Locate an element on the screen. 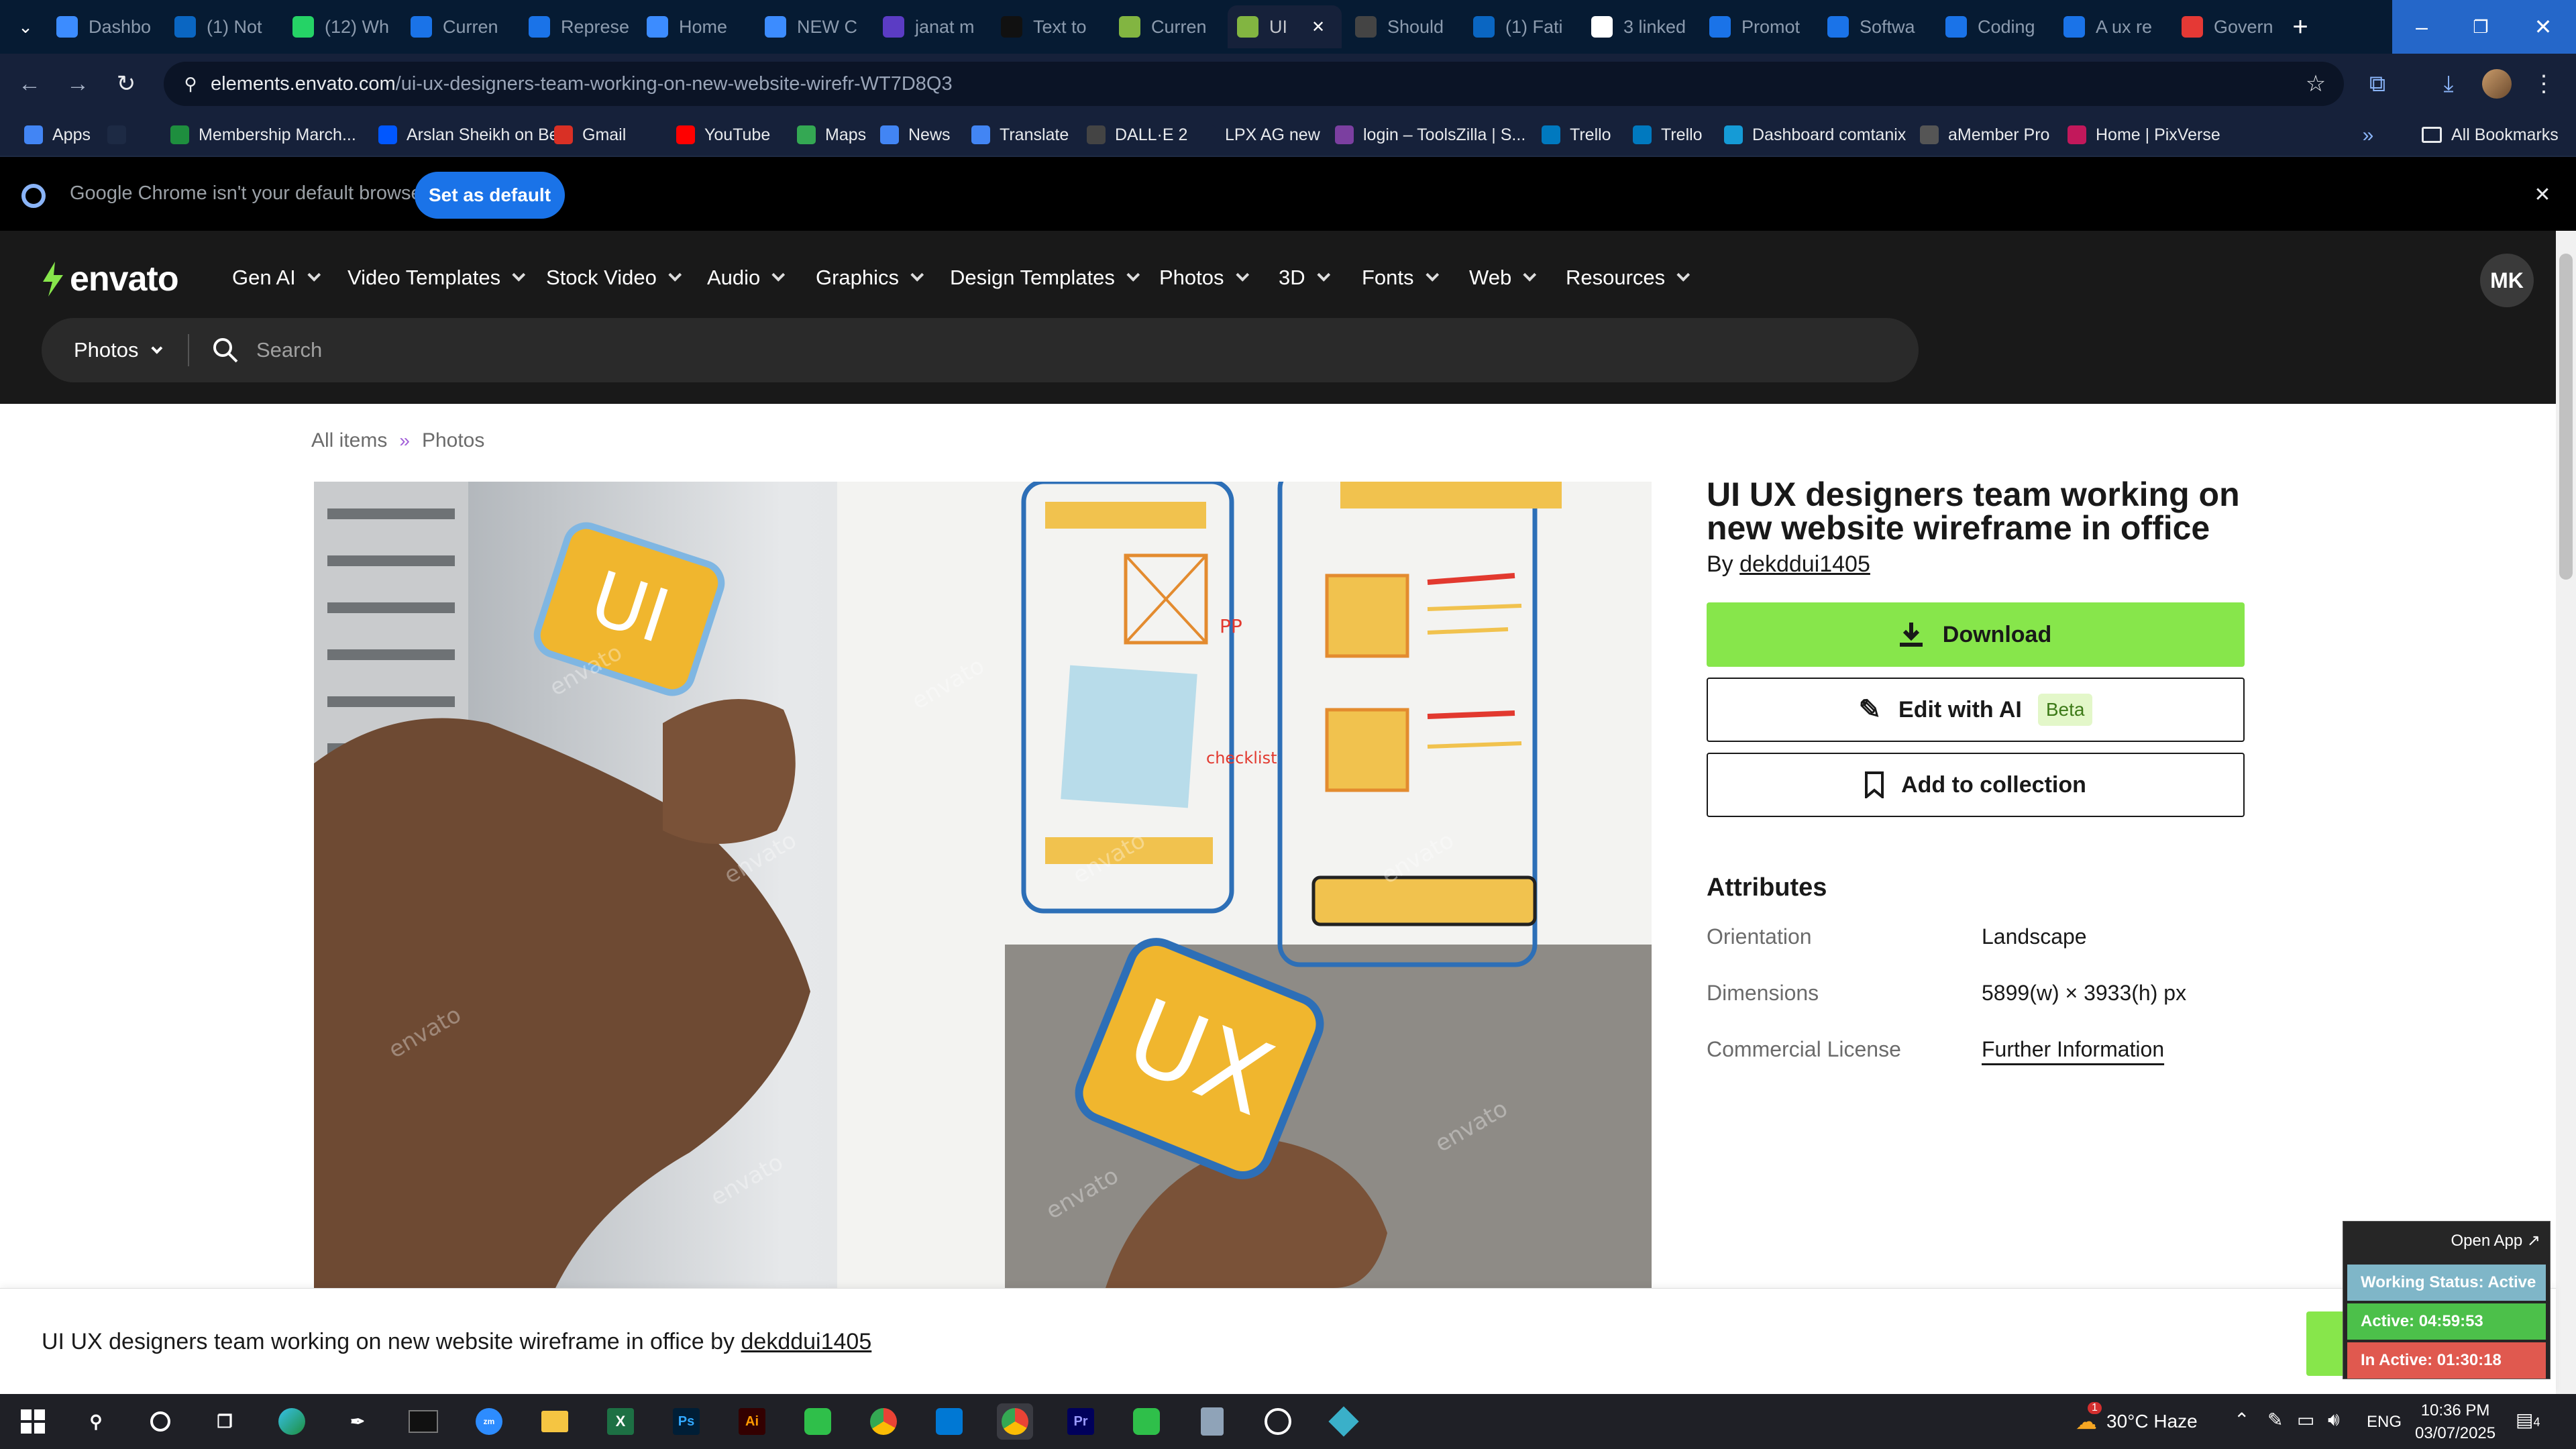 The width and height of the screenshot is (2576, 1449). cortana-icon is located at coordinates (160, 1421).